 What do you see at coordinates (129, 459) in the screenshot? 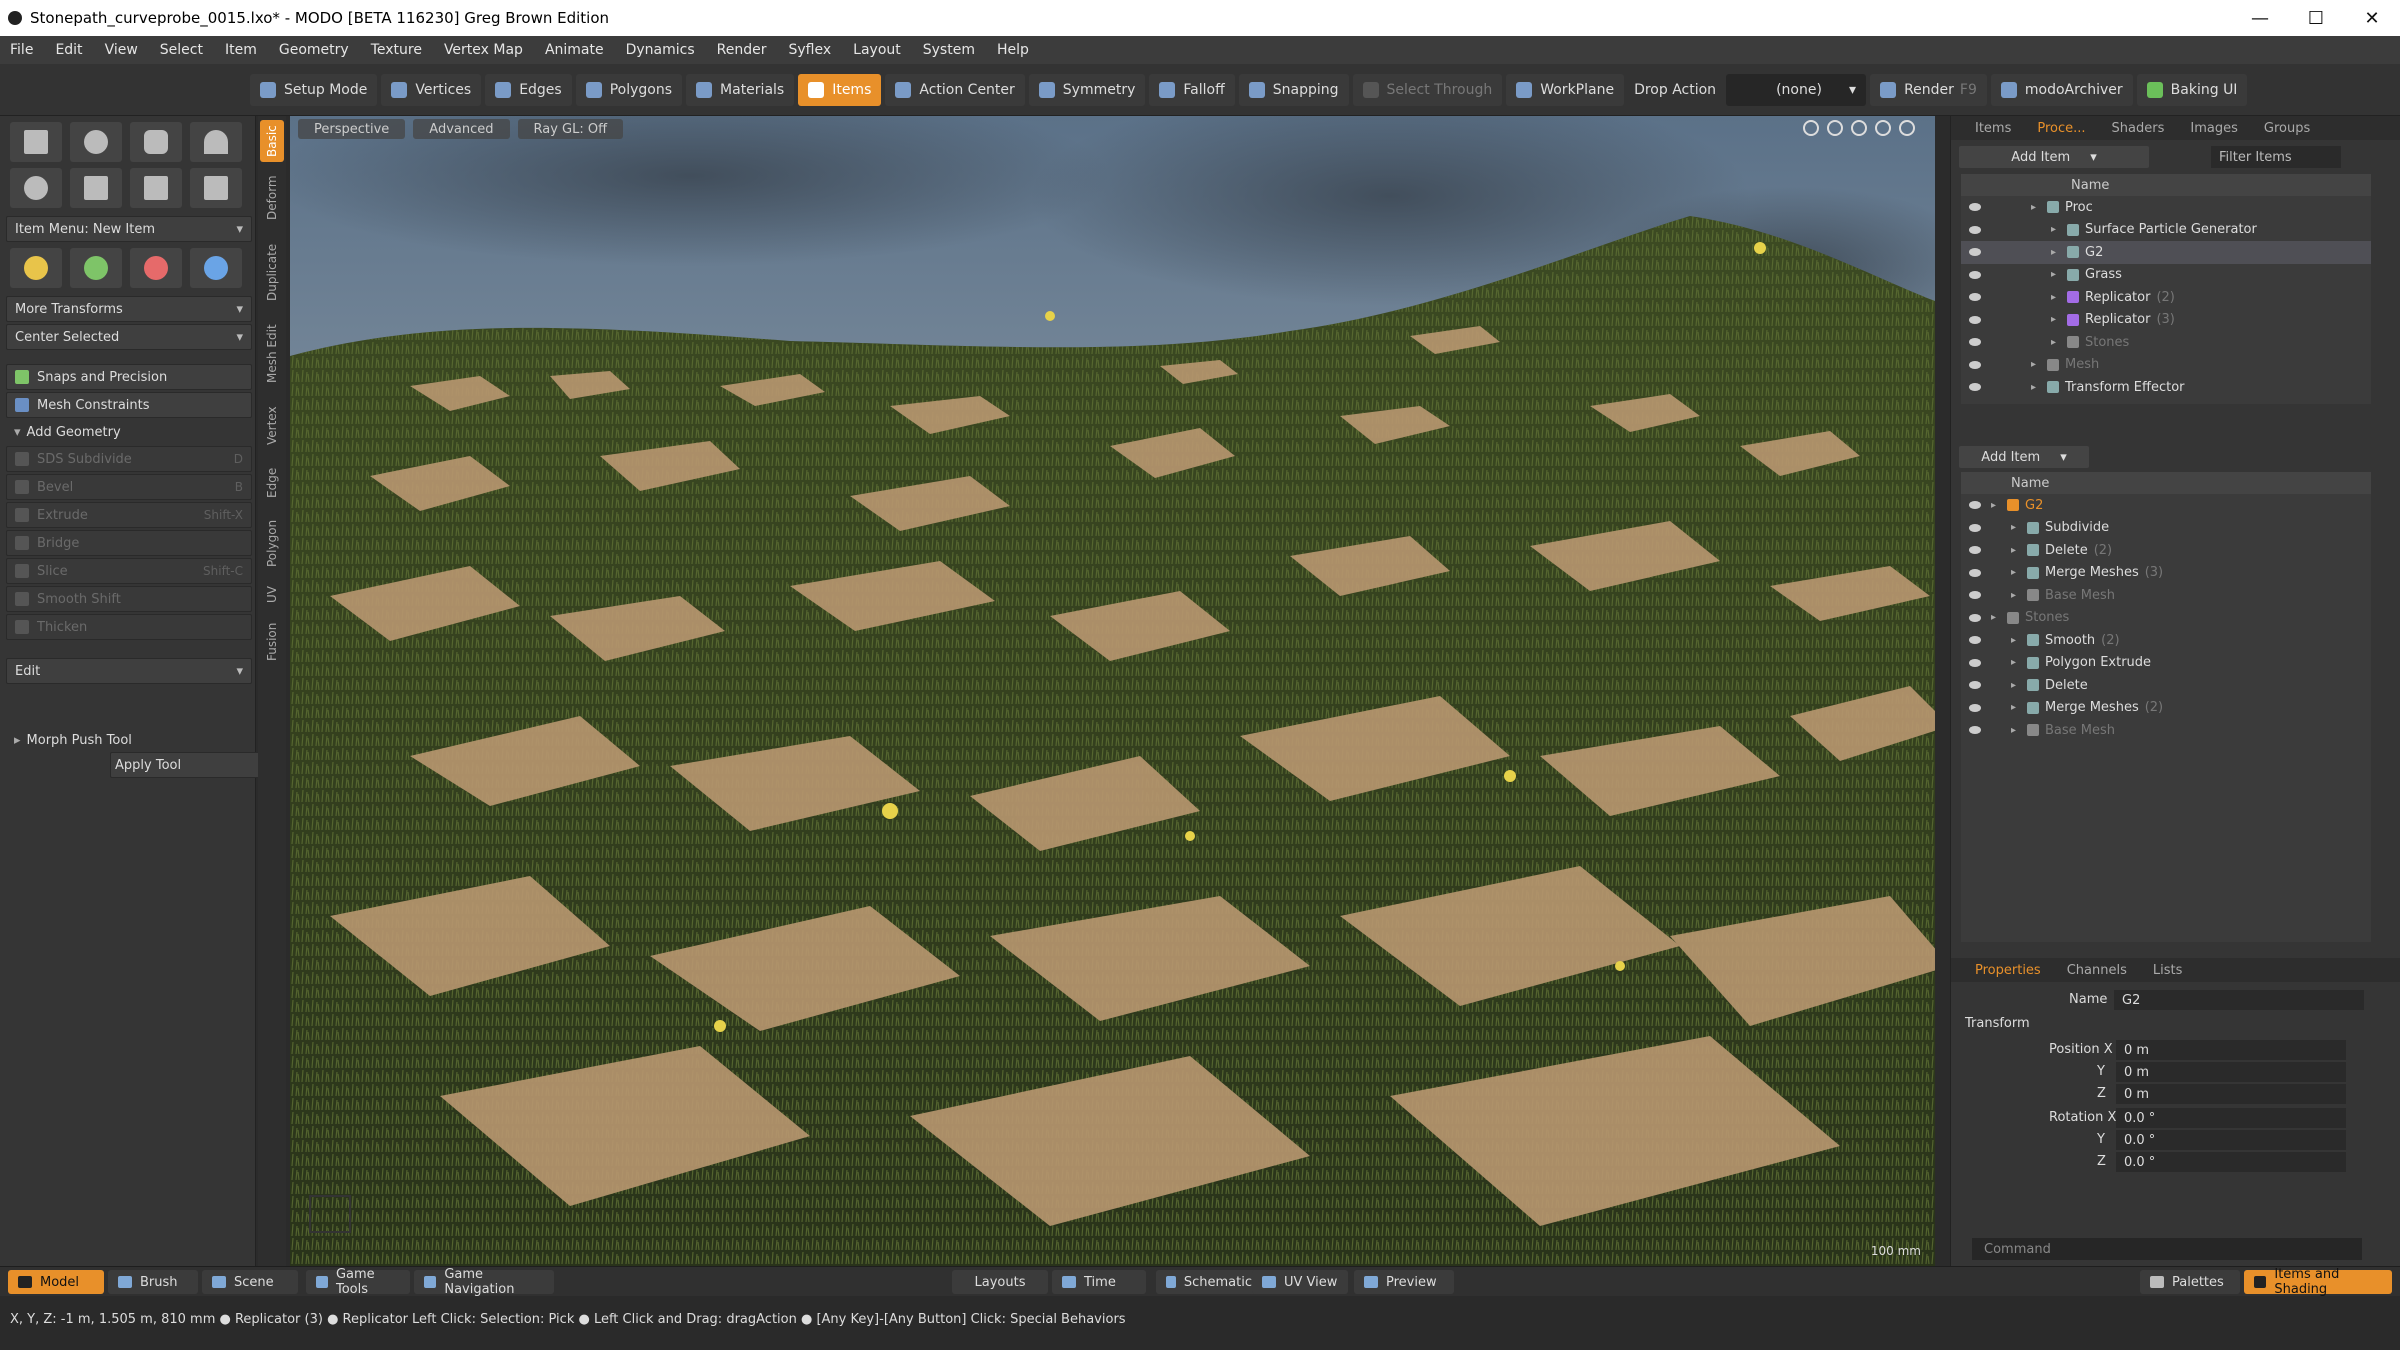
I see `sds-subdivide-button: SDS Subdivide D` at bounding box center [129, 459].